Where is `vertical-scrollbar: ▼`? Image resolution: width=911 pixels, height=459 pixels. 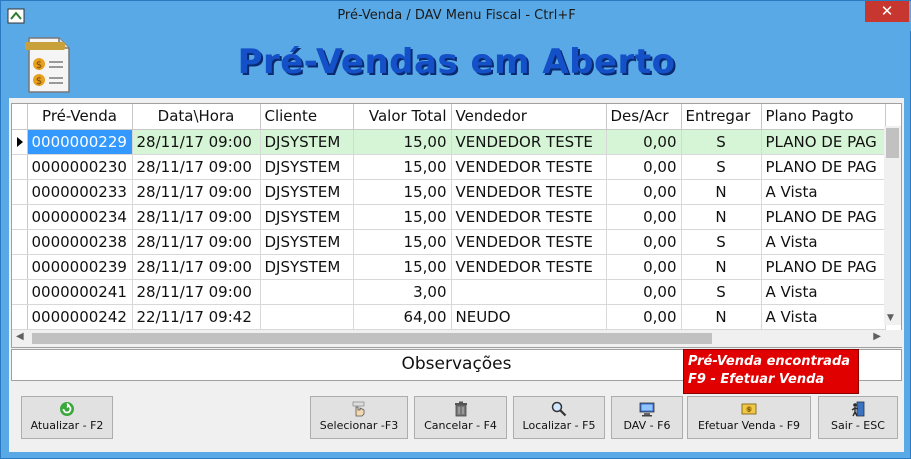 vertical-scrollbar: ▼ is located at coordinates (892, 225).